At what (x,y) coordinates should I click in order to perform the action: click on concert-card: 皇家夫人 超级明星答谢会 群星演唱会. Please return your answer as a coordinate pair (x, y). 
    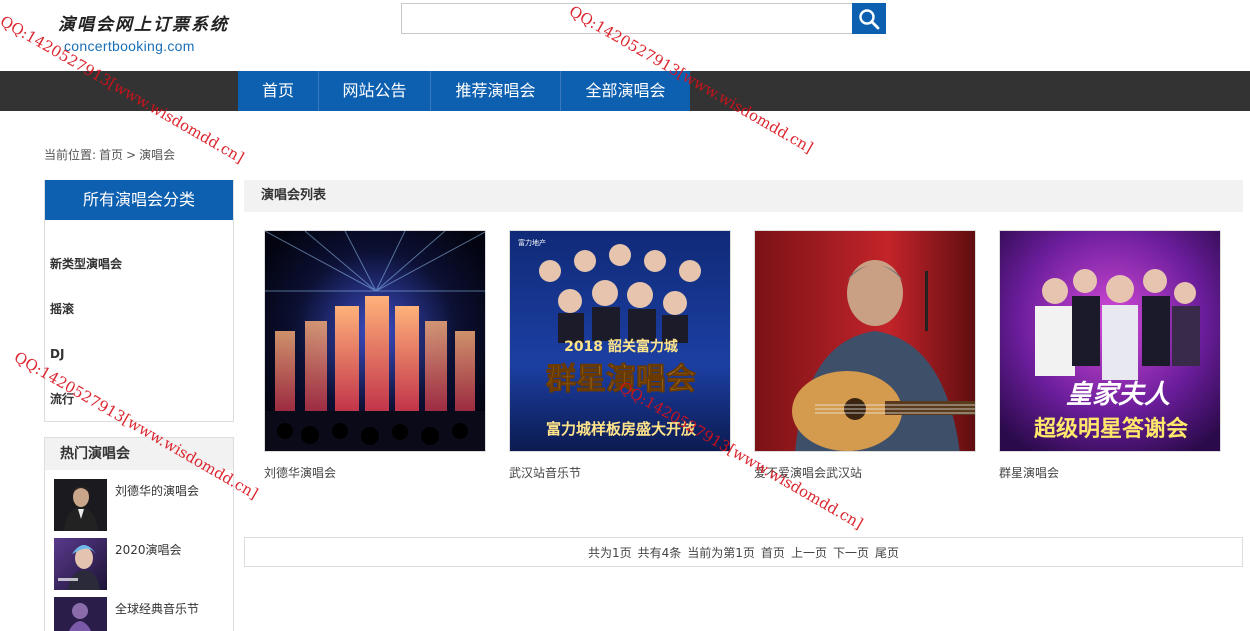
    Looking at the image, I should click on (1110, 355).